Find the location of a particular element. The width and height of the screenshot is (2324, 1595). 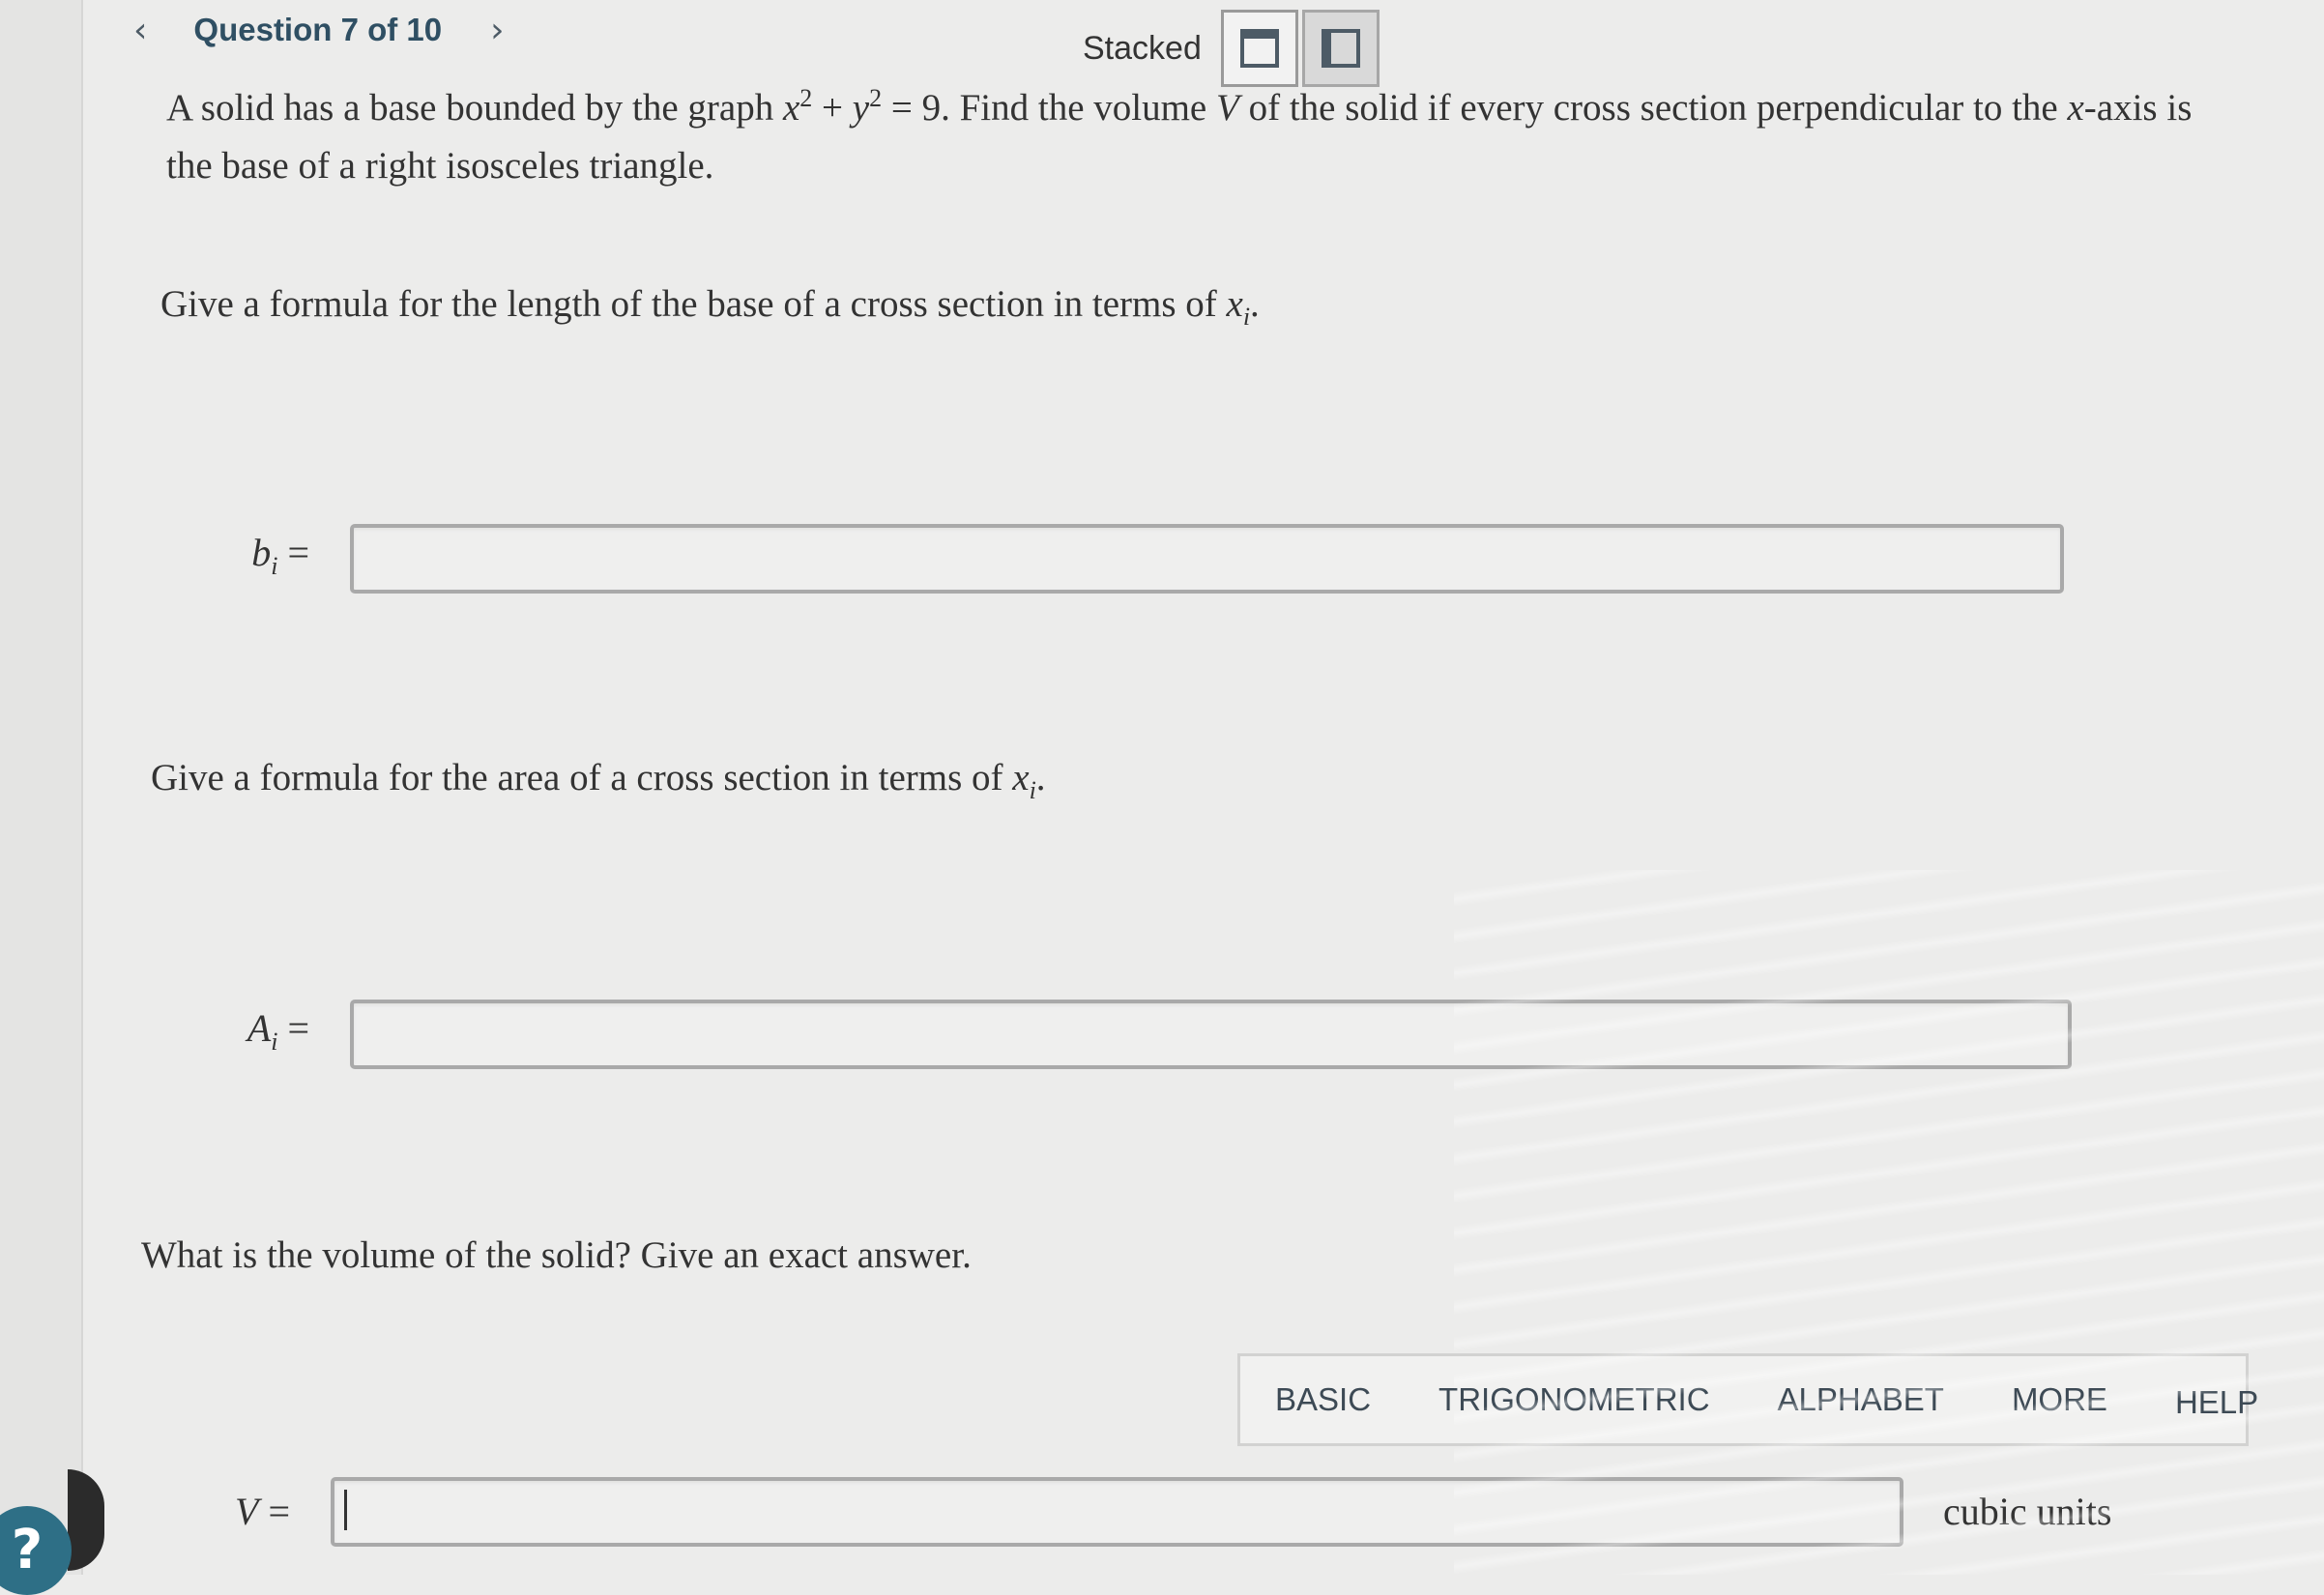

part2-label: Ai = is located at coordinates (227, 1031).